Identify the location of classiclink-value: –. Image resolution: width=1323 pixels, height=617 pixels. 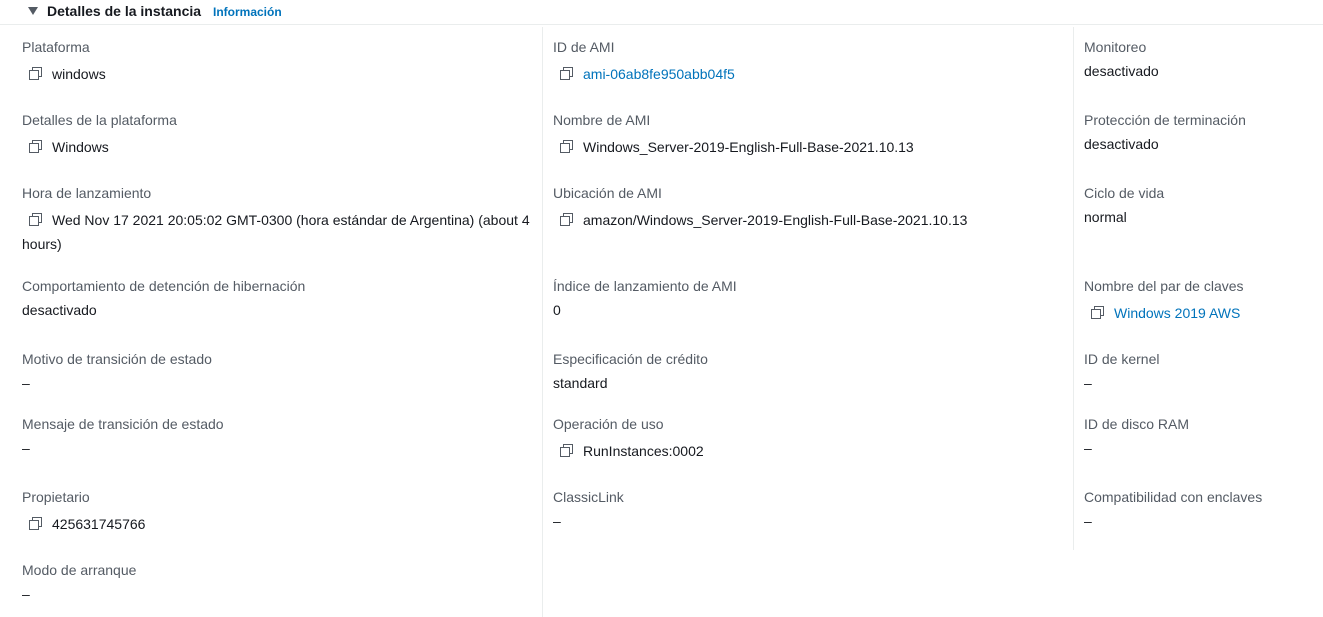
(557, 521).